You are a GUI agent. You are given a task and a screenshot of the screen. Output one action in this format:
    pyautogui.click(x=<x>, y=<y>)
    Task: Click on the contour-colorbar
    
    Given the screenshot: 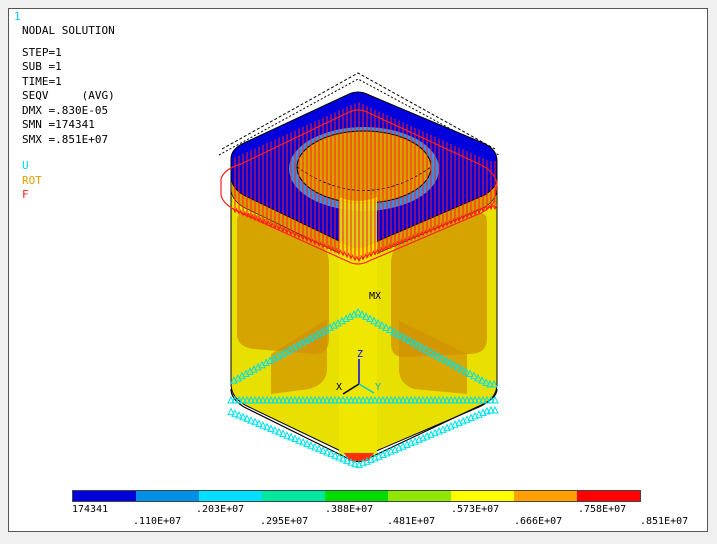 What is the action you would take?
    pyautogui.click(x=356, y=496)
    